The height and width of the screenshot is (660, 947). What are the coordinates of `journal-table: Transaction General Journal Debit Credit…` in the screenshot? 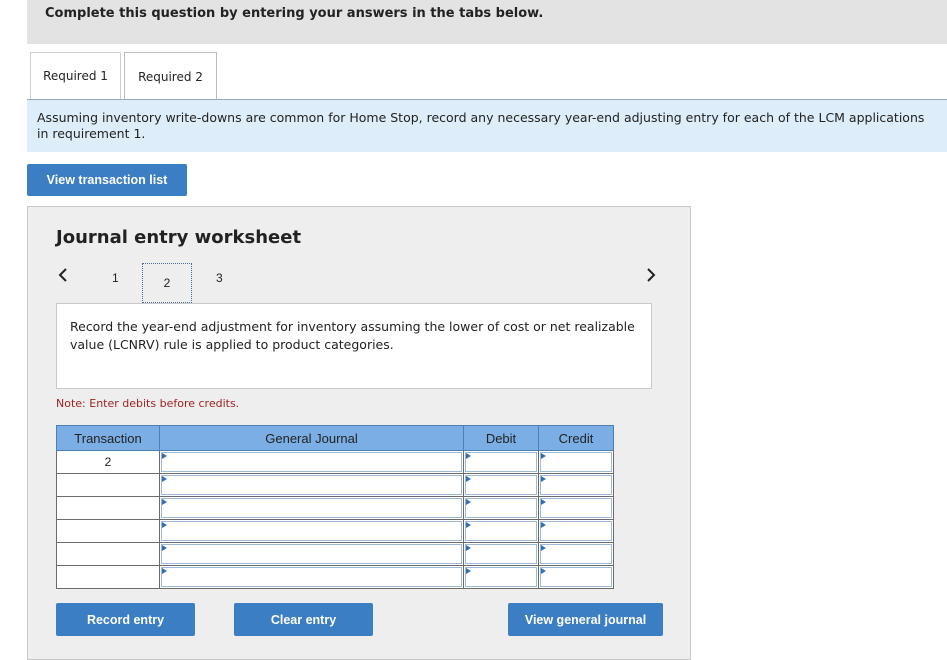 It's located at (335, 507).